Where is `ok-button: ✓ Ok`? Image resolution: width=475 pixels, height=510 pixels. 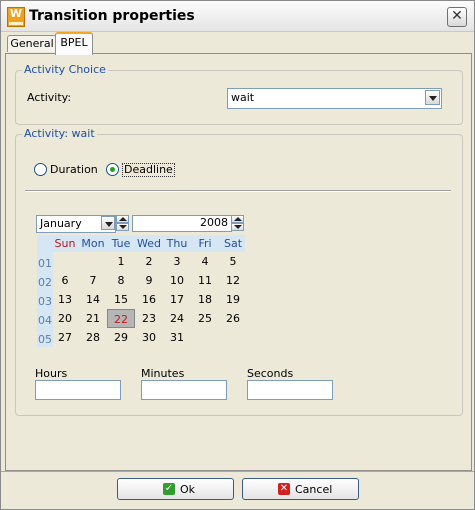
ok-button: ✓ Ok is located at coordinates (175, 489).